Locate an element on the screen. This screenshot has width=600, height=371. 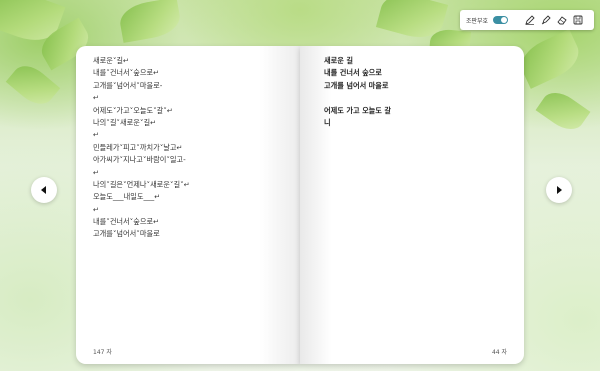
text-line: 민들레가˅피고˅까치가˅날고↵ is located at coordinates (138, 147).